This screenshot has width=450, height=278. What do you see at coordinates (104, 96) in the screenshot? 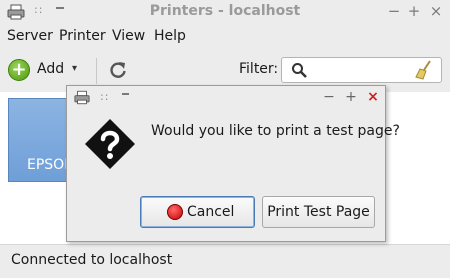
I see `dialog-menu-handle: ::` at bounding box center [104, 96].